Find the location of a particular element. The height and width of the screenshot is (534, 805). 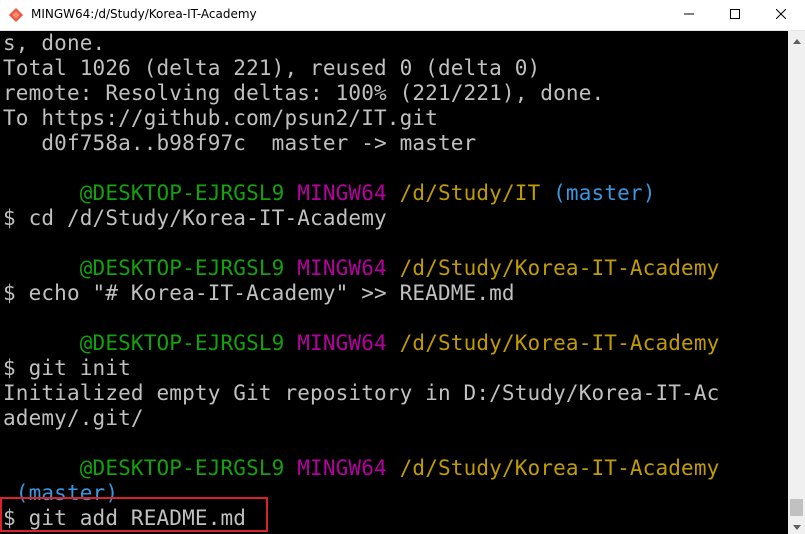

terminal-text-segment: $ git add README.md is located at coordinates (125, 518).